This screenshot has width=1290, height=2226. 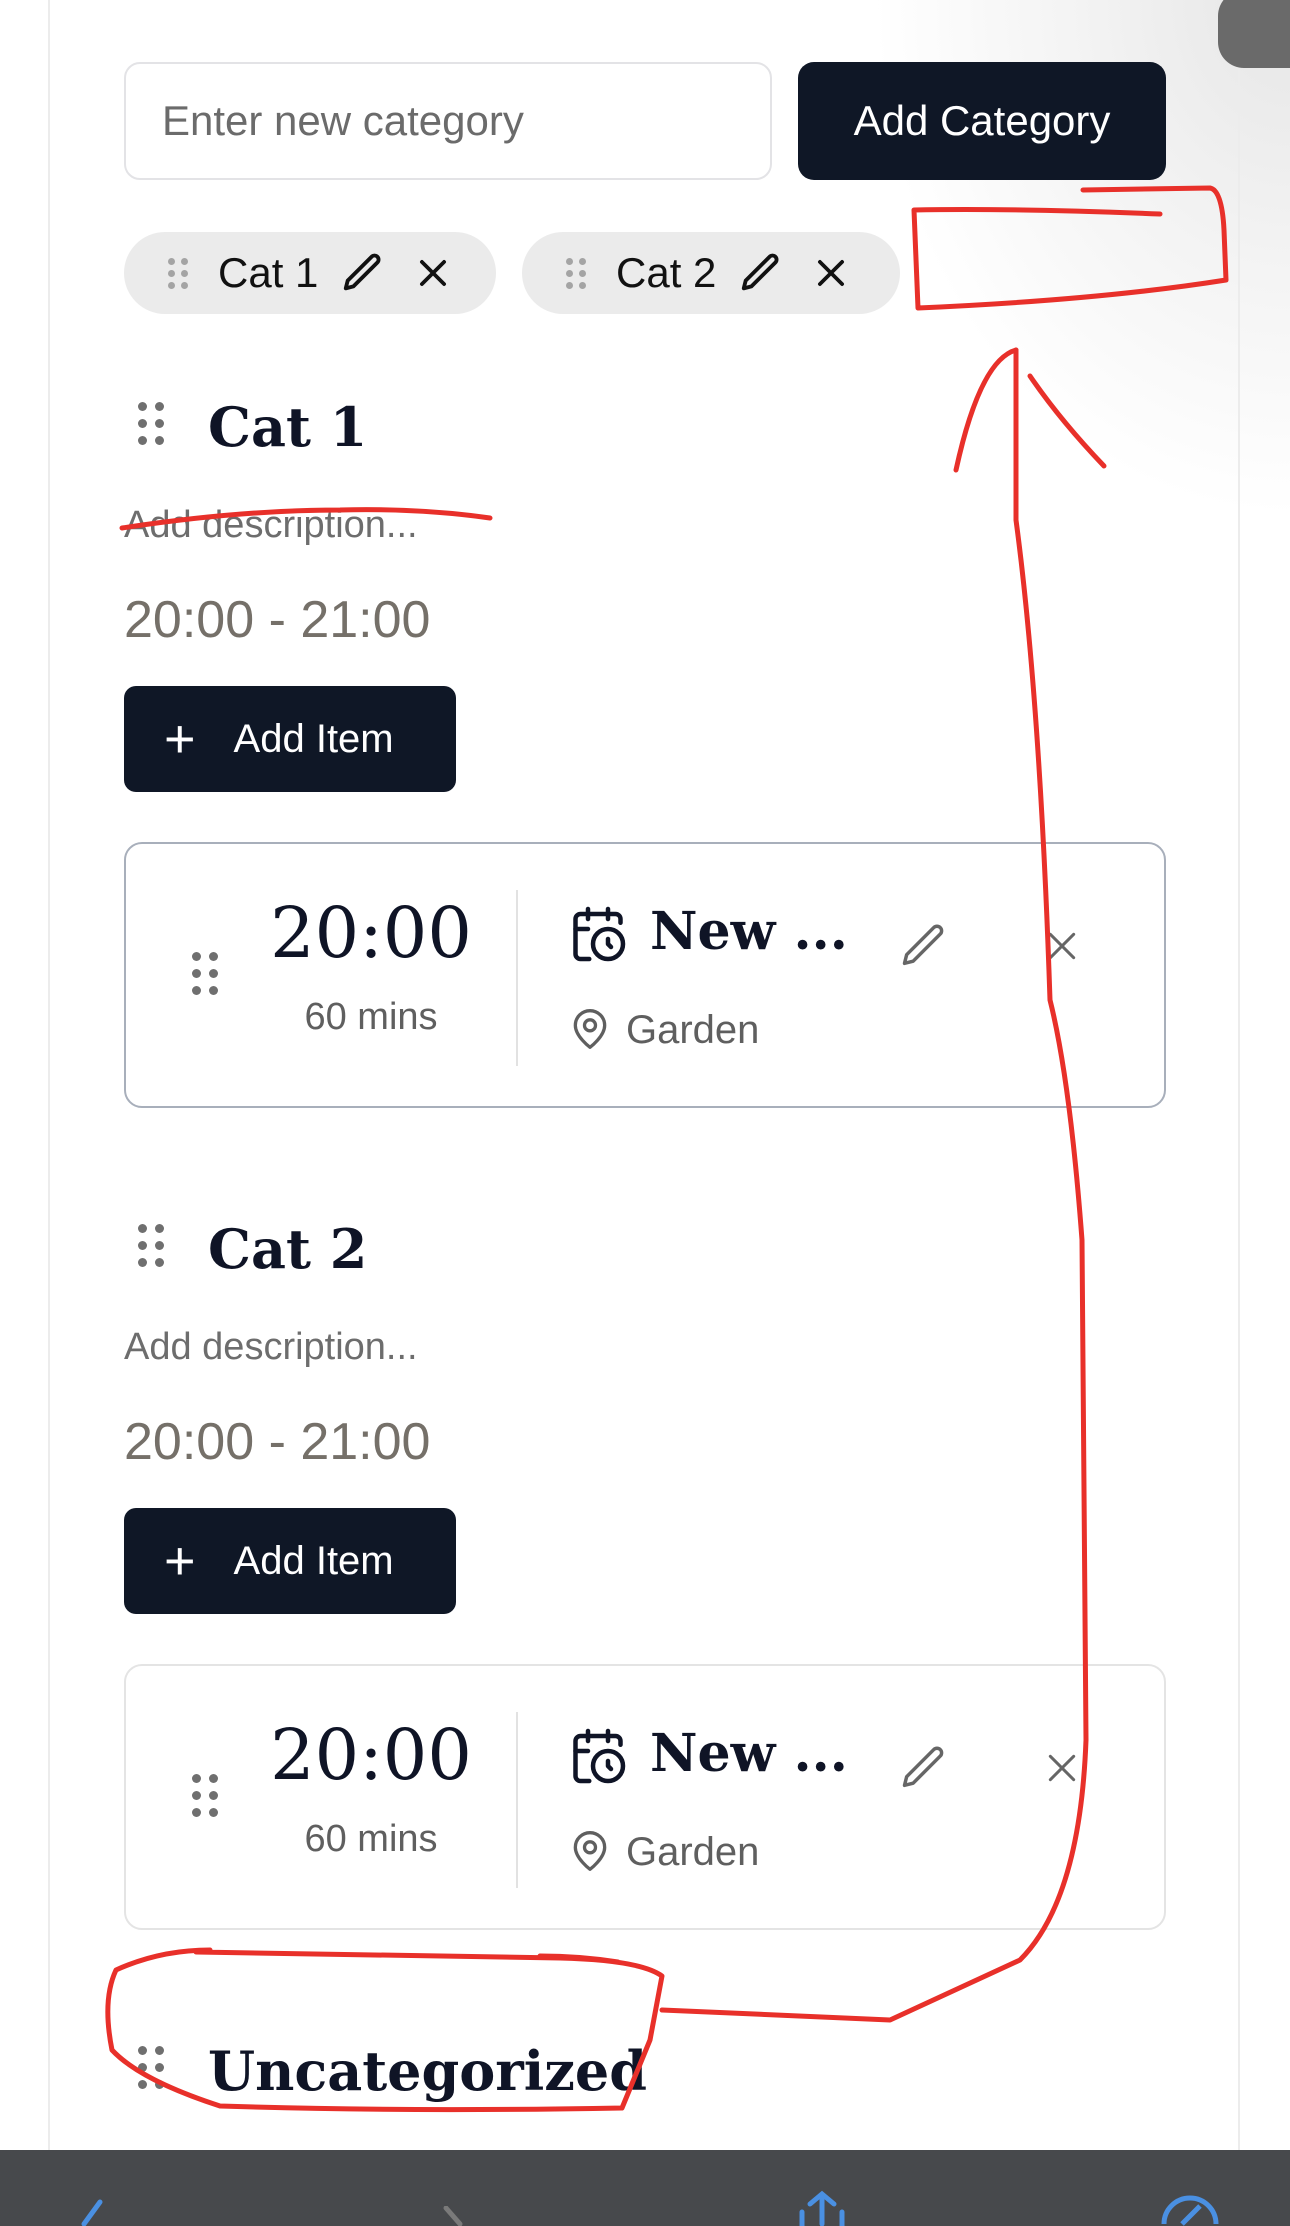 I want to click on content-border-right, so click(x=1239, y=1075).